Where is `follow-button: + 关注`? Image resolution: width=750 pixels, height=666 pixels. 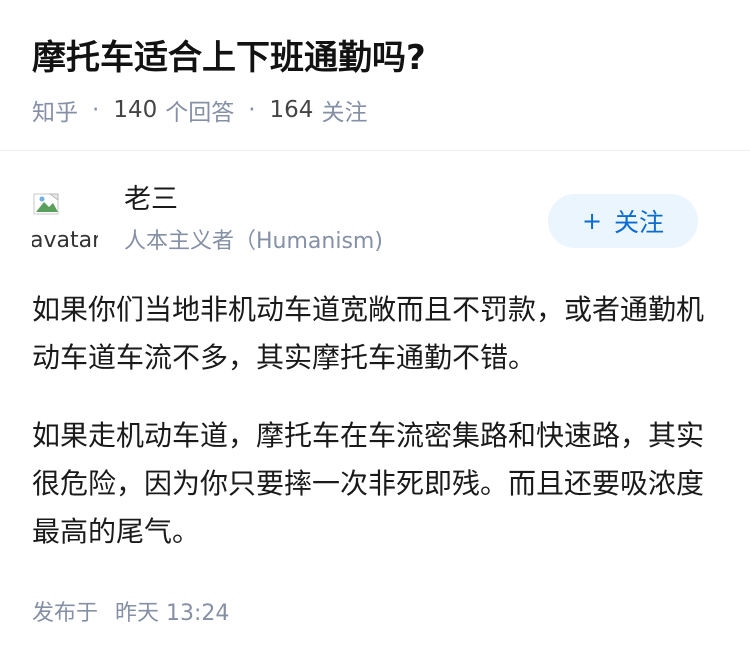 follow-button: + 关注 is located at coordinates (623, 221).